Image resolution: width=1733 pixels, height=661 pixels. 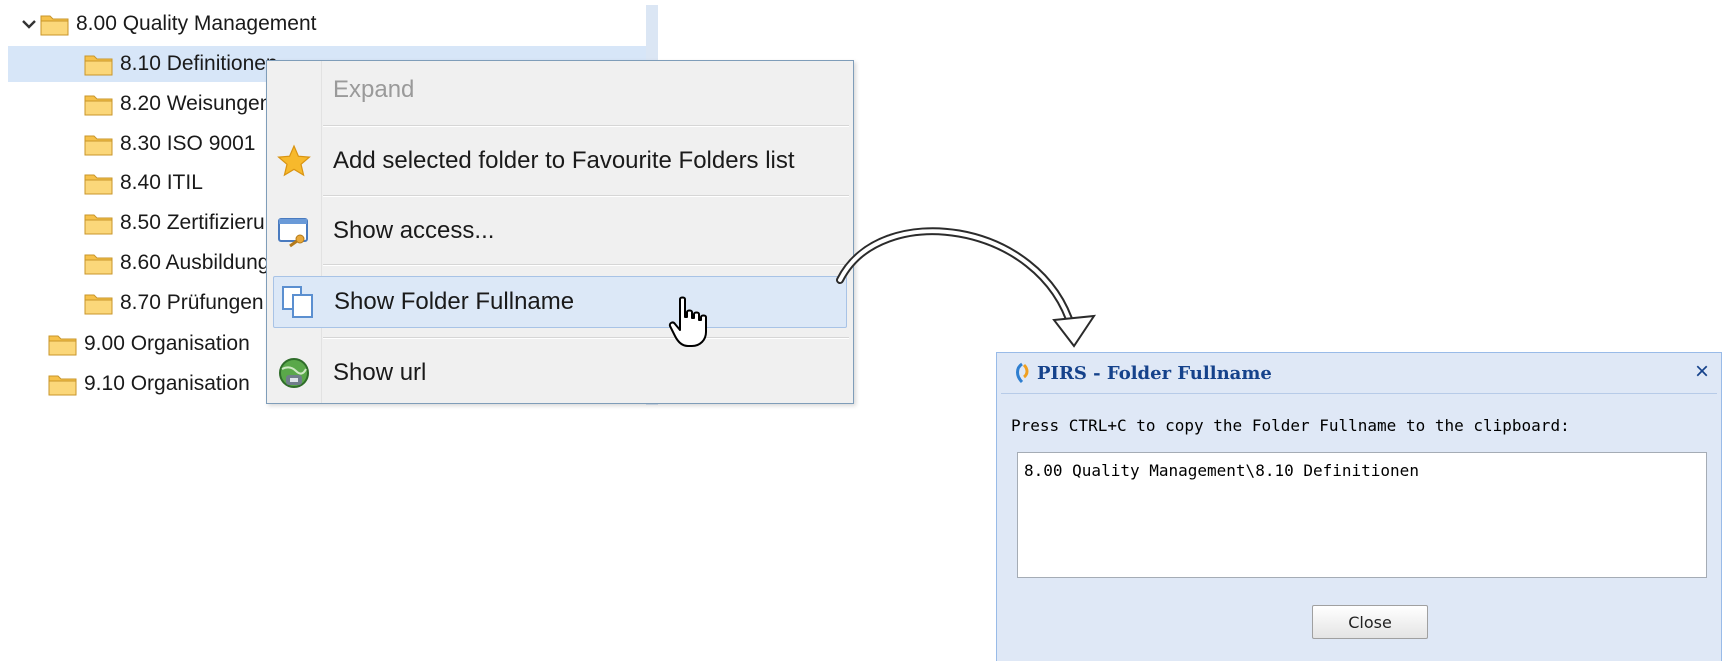 I want to click on close-icon: ×, so click(x=1702, y=372).